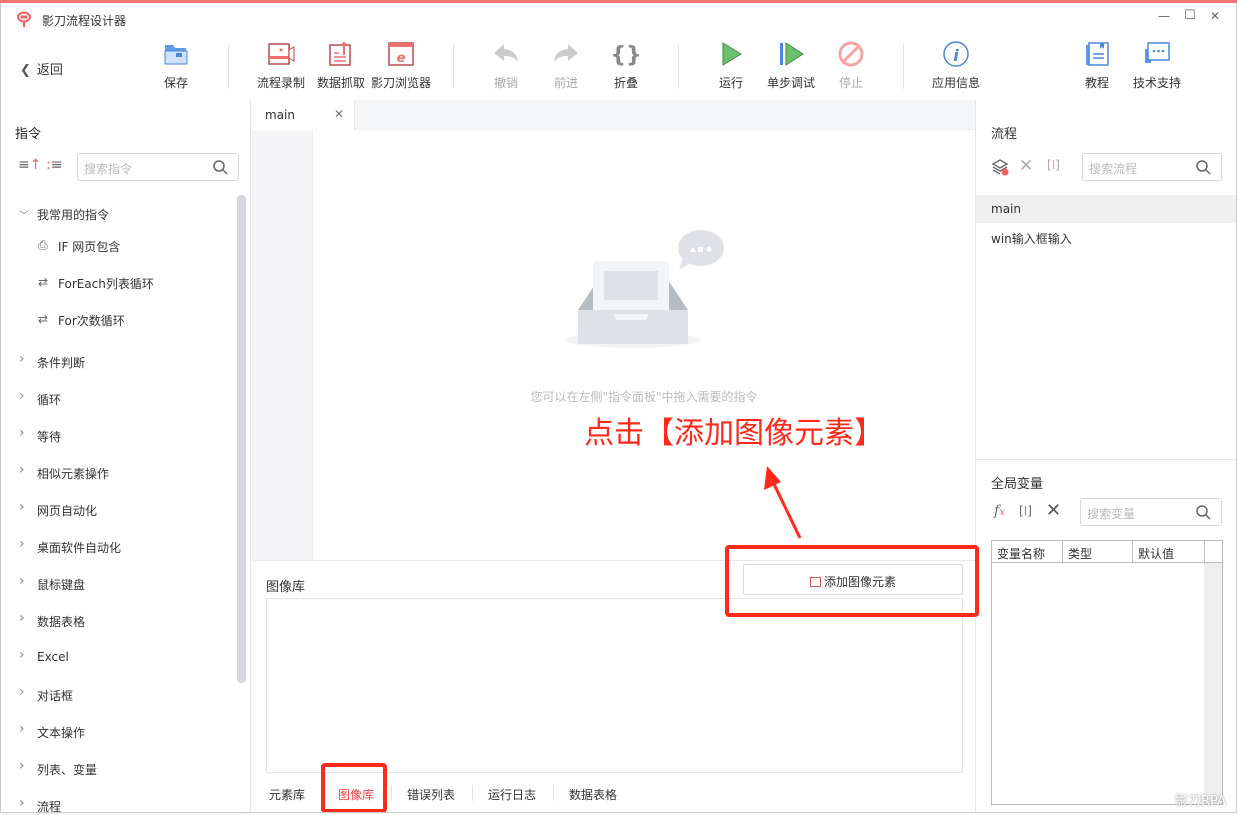 Image resolution: width=1237 pixels, height=815 pixels. What do you see at coordinates (29, 165) in the screenshot?
I see `sort-icon: ≡↑` at bounding box center [29, 165].